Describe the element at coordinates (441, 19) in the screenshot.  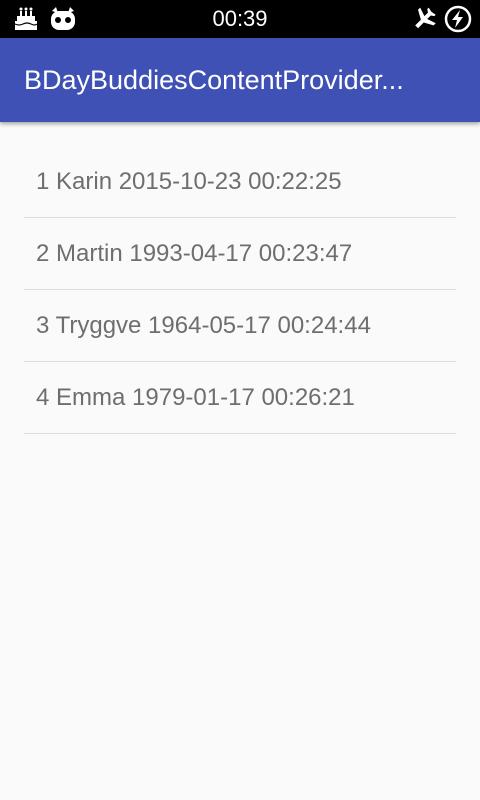
I see `system-icons` at that location.